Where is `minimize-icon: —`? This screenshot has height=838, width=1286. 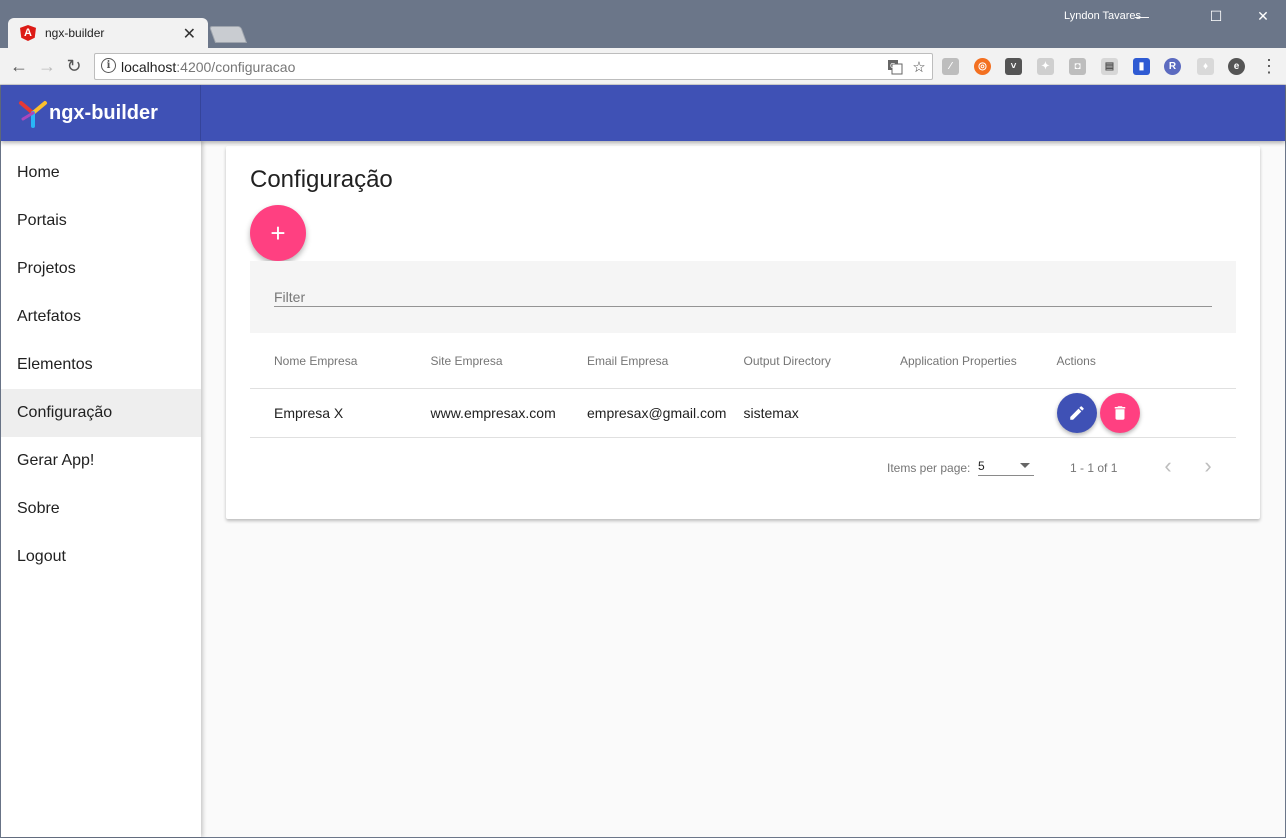
minimize-icon: — is located at coordinates (1142, 16).